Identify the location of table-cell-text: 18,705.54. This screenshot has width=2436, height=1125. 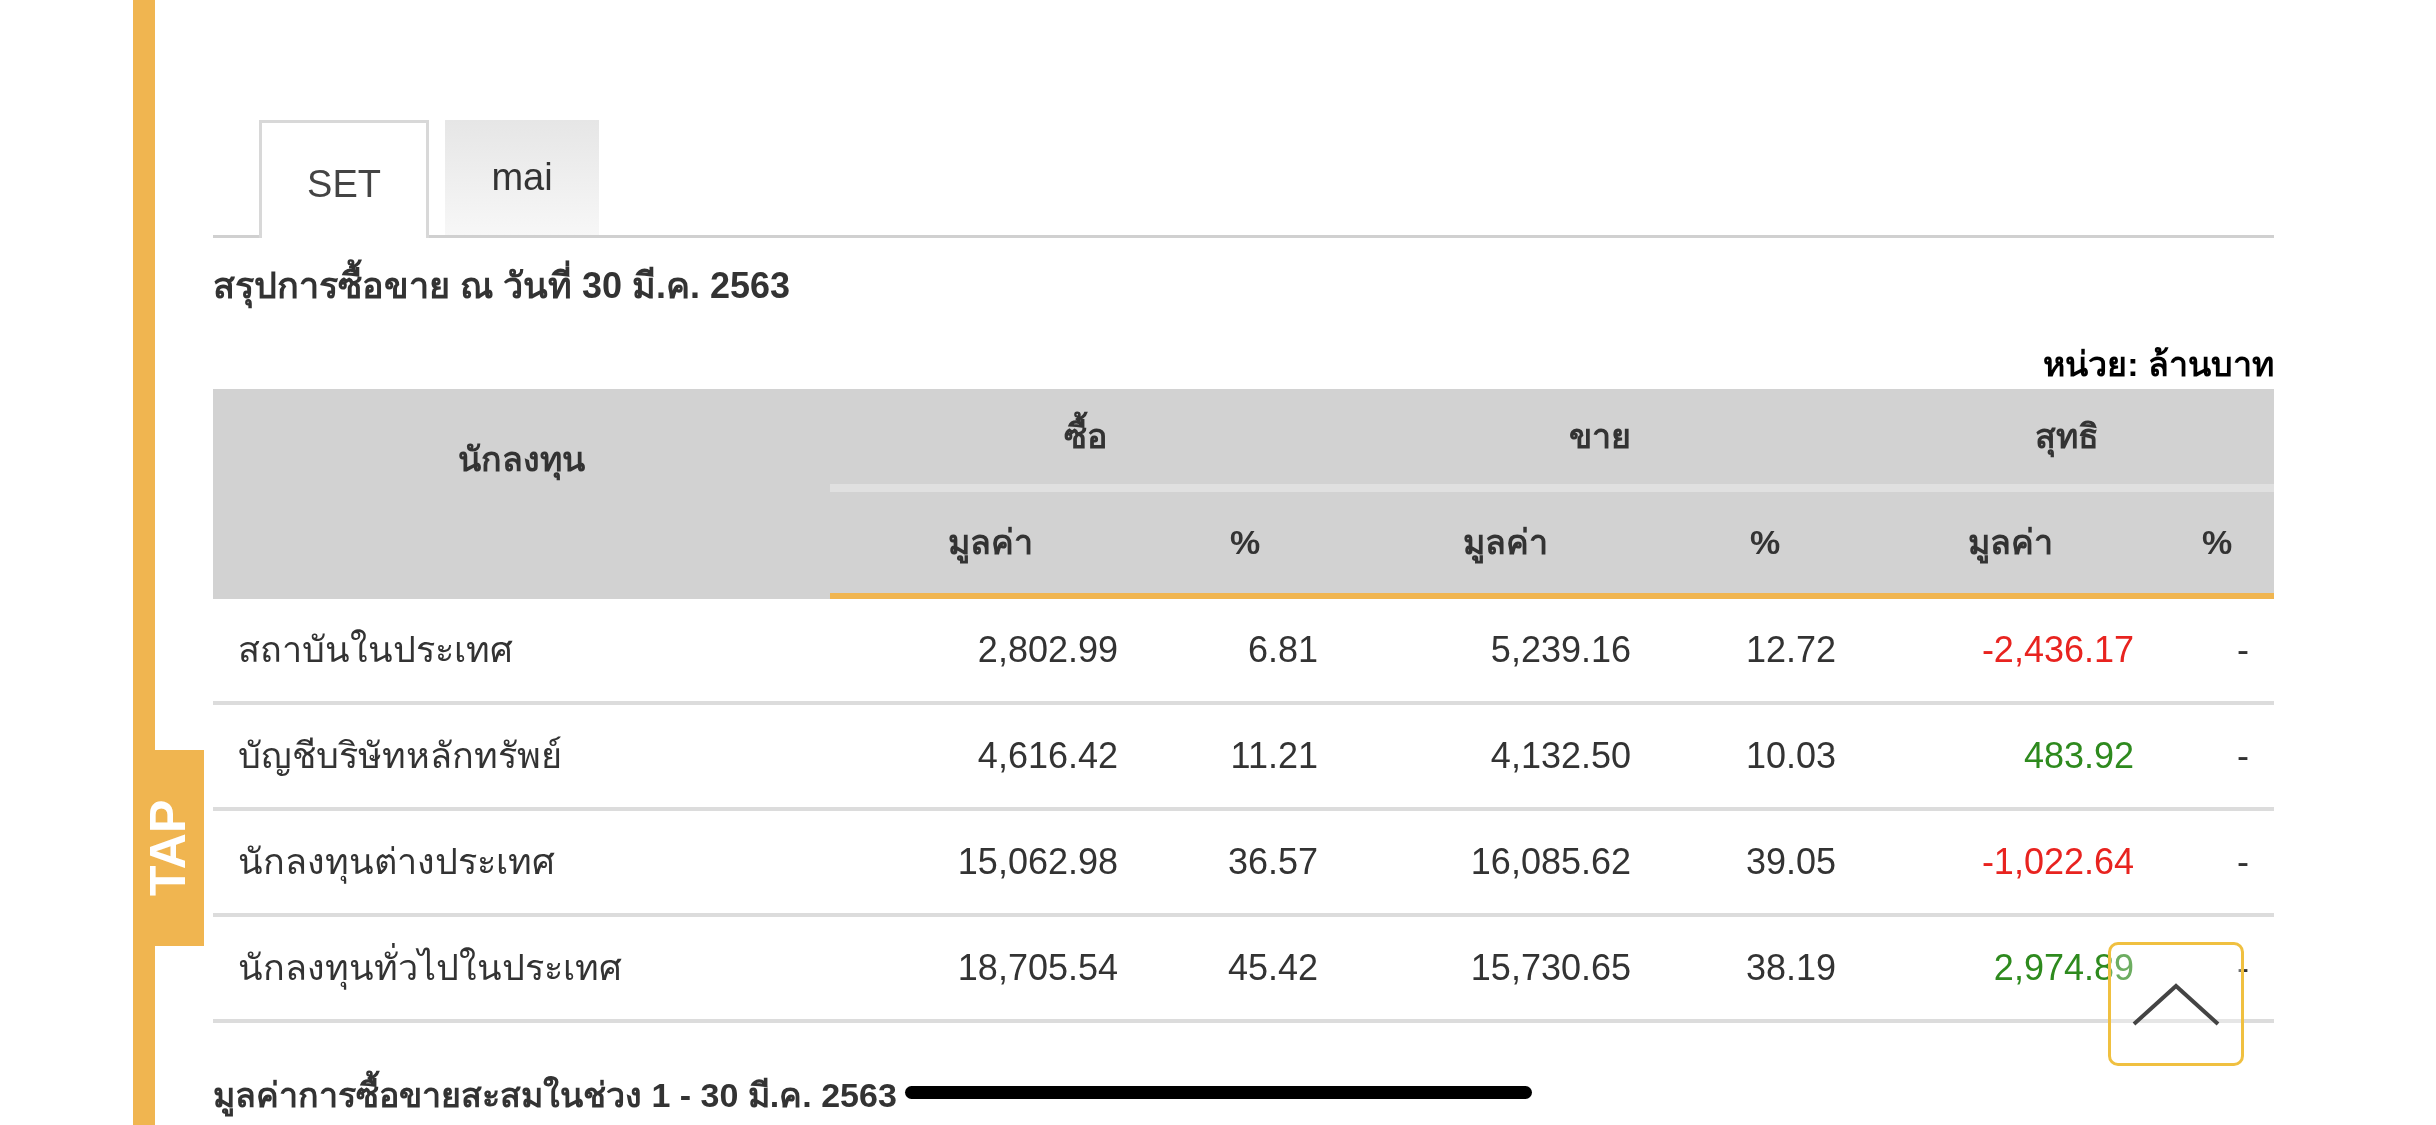
(1037, 968).